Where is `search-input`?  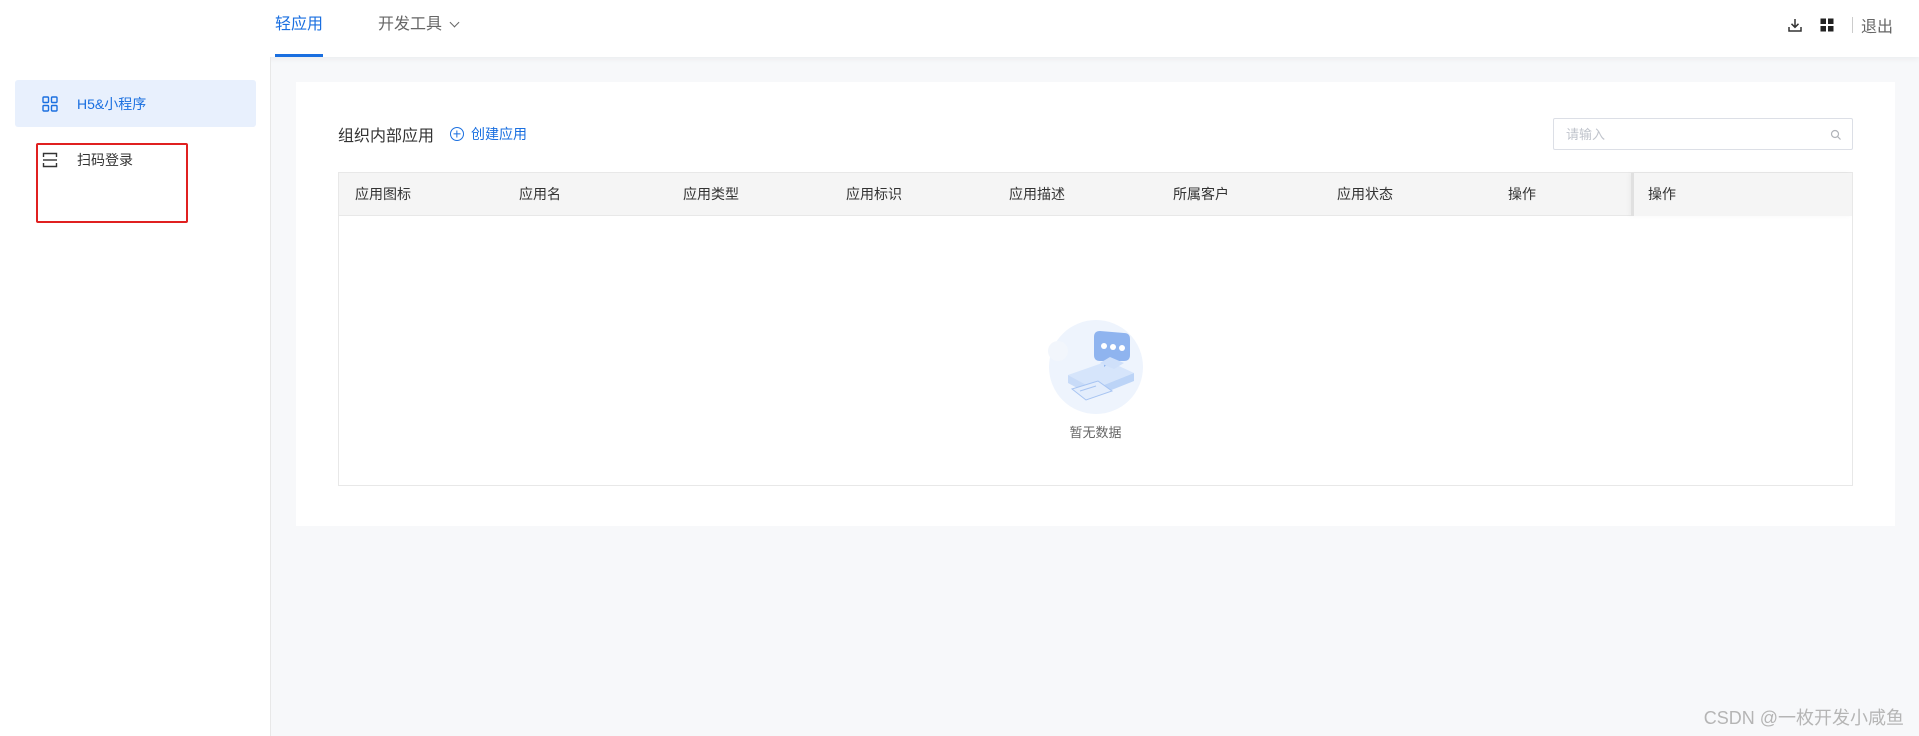 search-input is located at coordinates (1703, 134).